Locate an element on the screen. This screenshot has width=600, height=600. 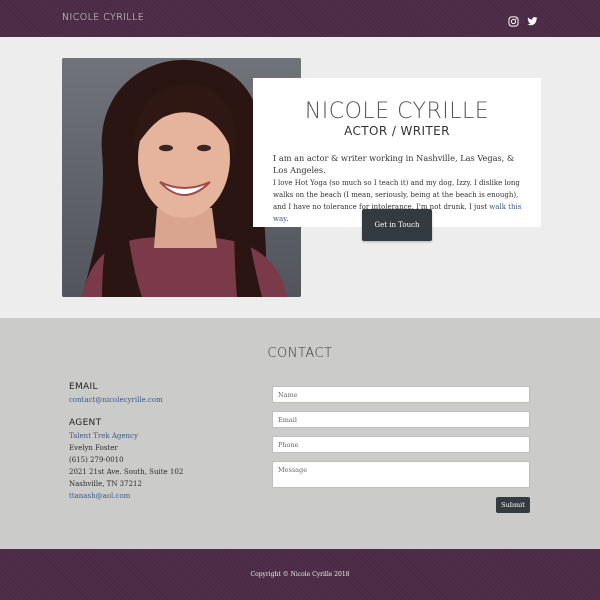
hero-name: NICOLE CYRILLE is located at coordinates (397, 111).